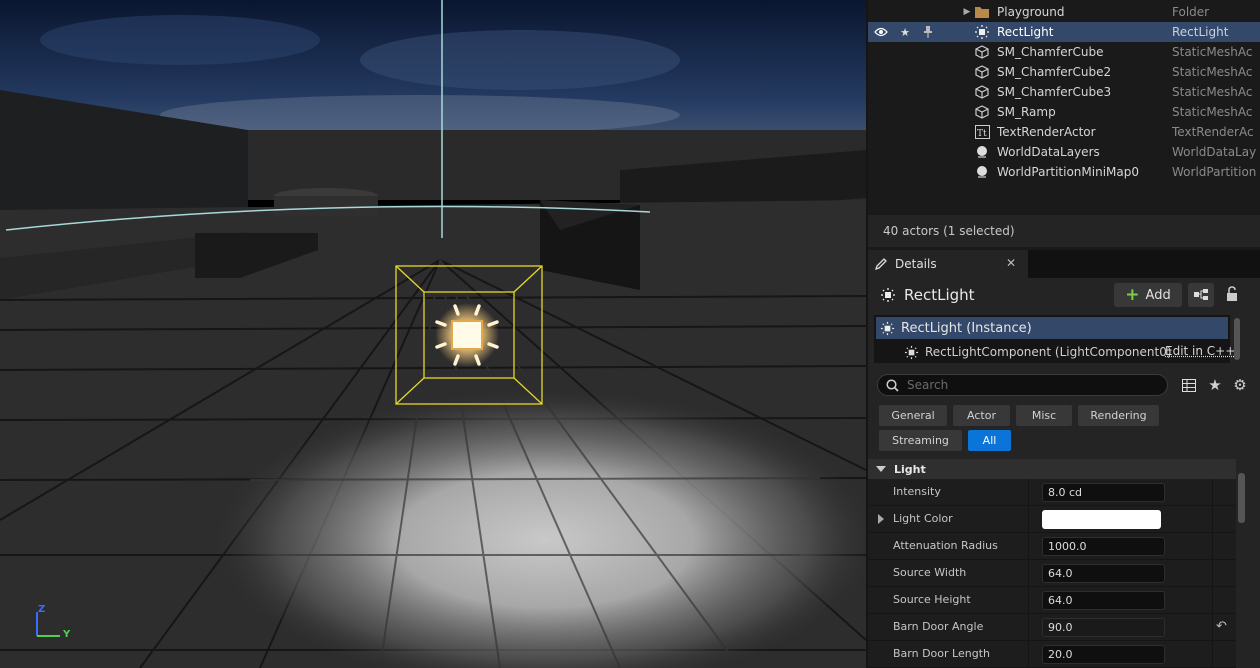 The image size is (1260, 668). I want to click on barn-door-angle-input: 90.0, so click(1103, 627).